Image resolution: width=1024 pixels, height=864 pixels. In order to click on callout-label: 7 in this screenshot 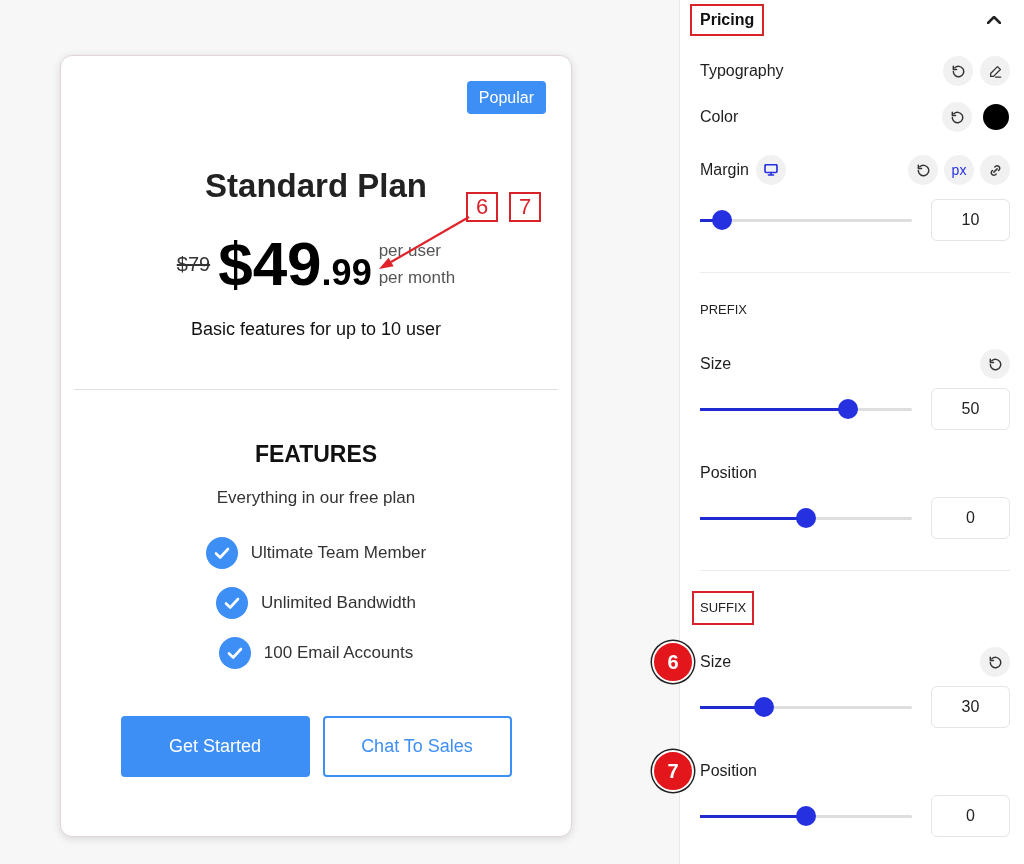, I will do `click(525, 207)`.